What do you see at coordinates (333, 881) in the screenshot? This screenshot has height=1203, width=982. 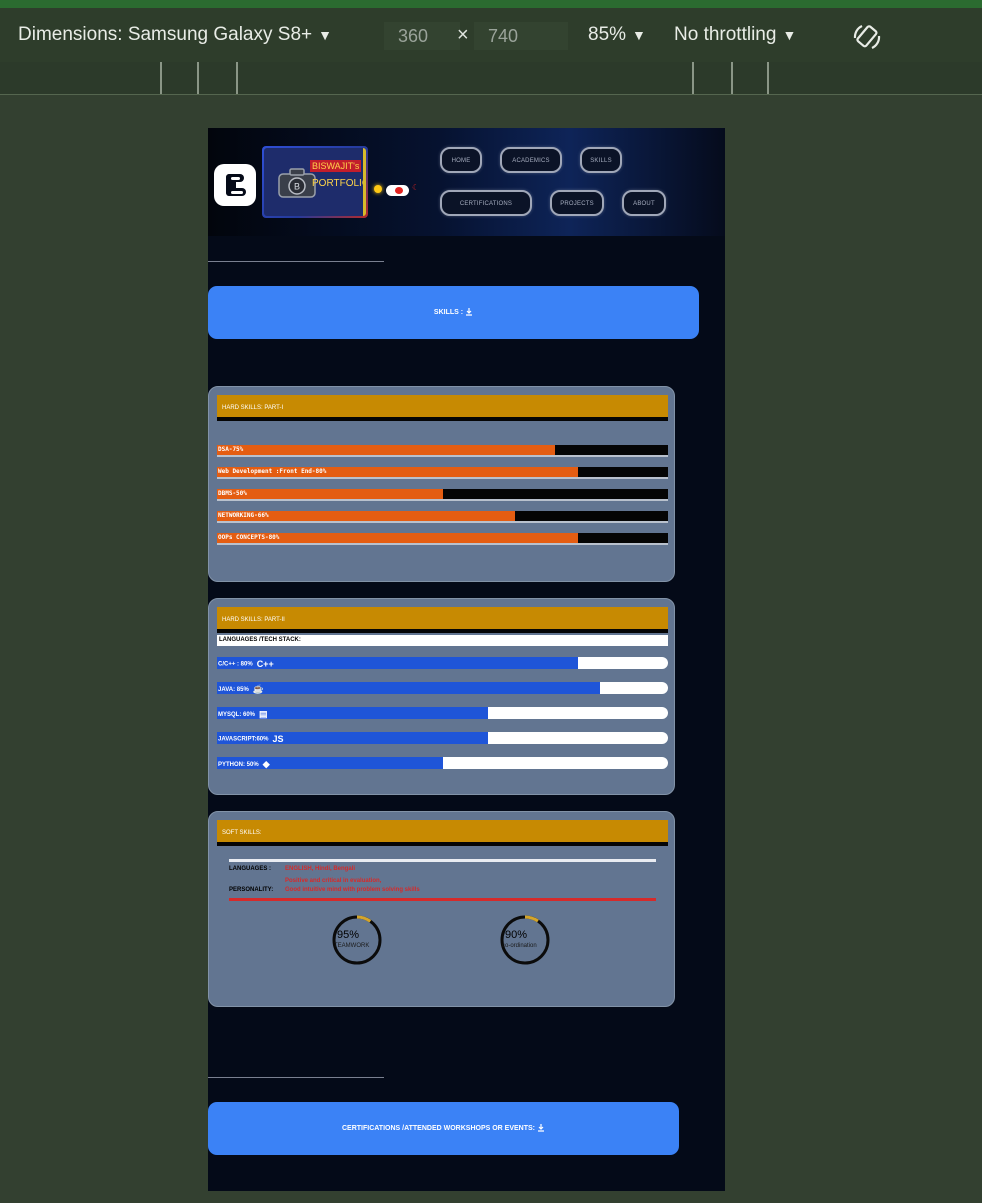 I see `personality-line1: Positive and critical in evaluation,` at bounding box center [333, 881].